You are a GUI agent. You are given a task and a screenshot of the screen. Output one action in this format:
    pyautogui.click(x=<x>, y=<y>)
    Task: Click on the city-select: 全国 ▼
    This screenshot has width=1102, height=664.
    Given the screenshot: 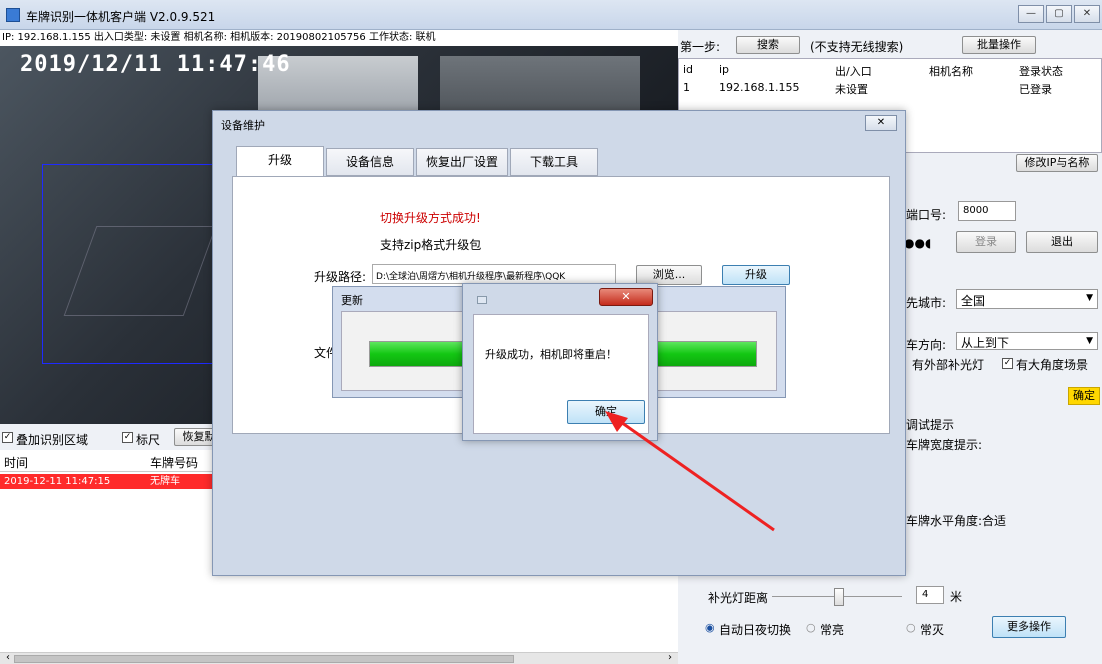 What is the action you would take?
    pyautogui.click(x=1027, y=299)
    